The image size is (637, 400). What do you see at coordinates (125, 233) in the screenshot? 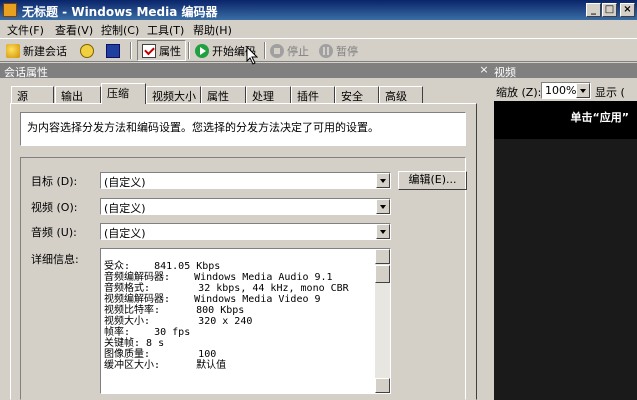
I see `audio-value: (自定义)` at bounding box center [125, 233].